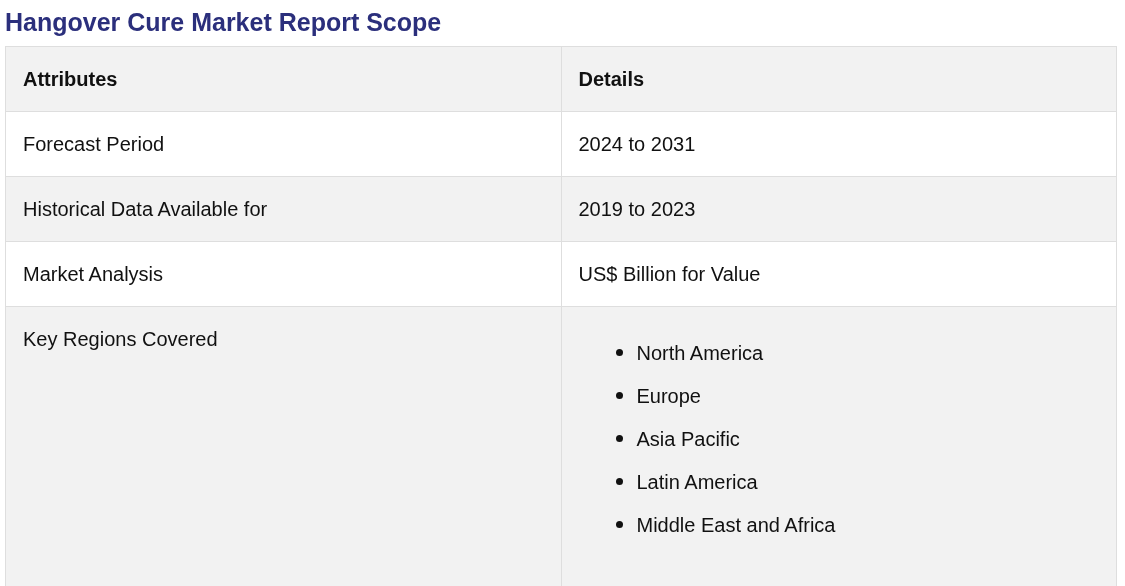 This screenshot has width=1125, height=586. I want to click on table-cell: Historical Data Available for, so click(283, 209).